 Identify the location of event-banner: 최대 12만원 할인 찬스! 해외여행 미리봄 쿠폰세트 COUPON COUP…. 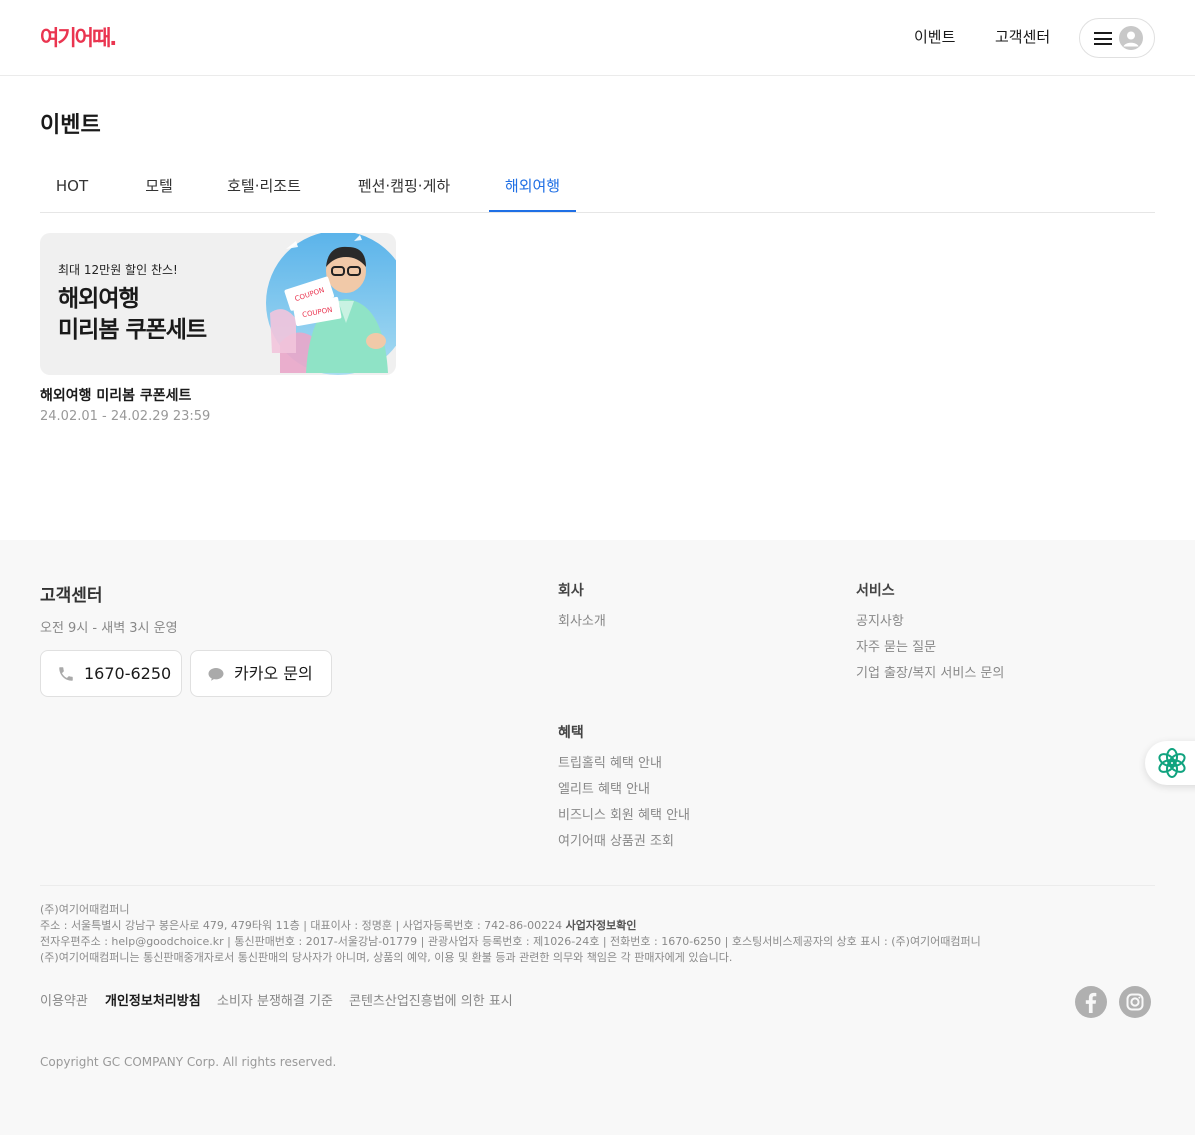
(218, 304).